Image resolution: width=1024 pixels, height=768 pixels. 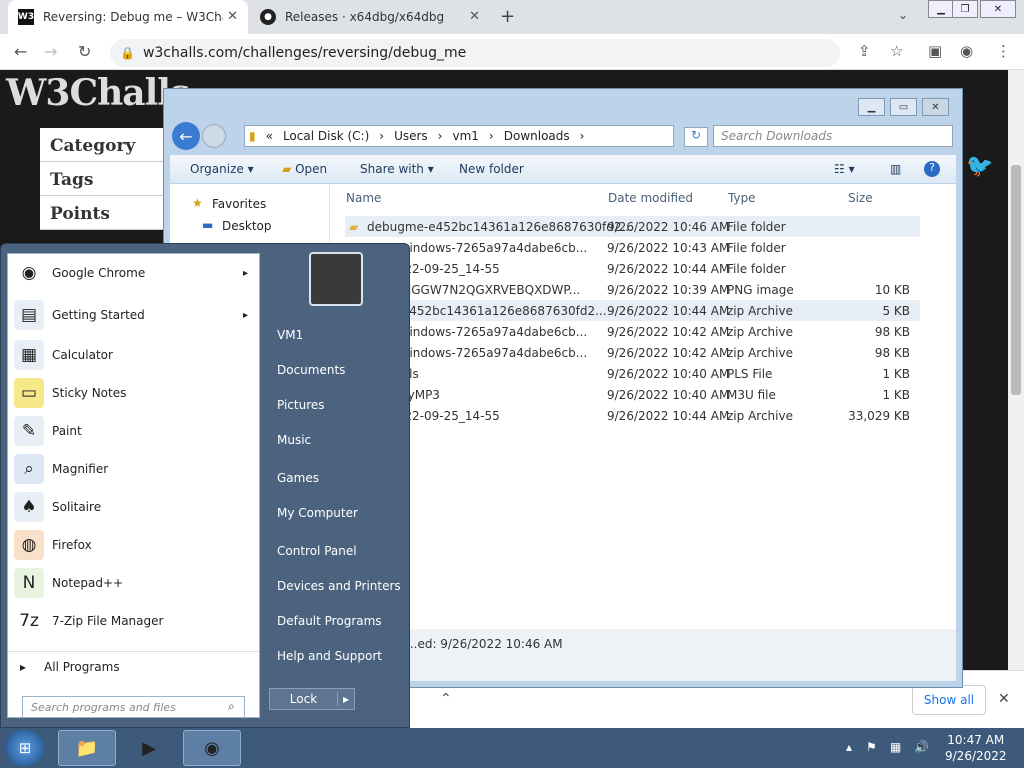 What do you see at coordinates (301, 405) in the screenshot?
I see `start-right-pictures: Pictures` at bounding box center [301, 405].